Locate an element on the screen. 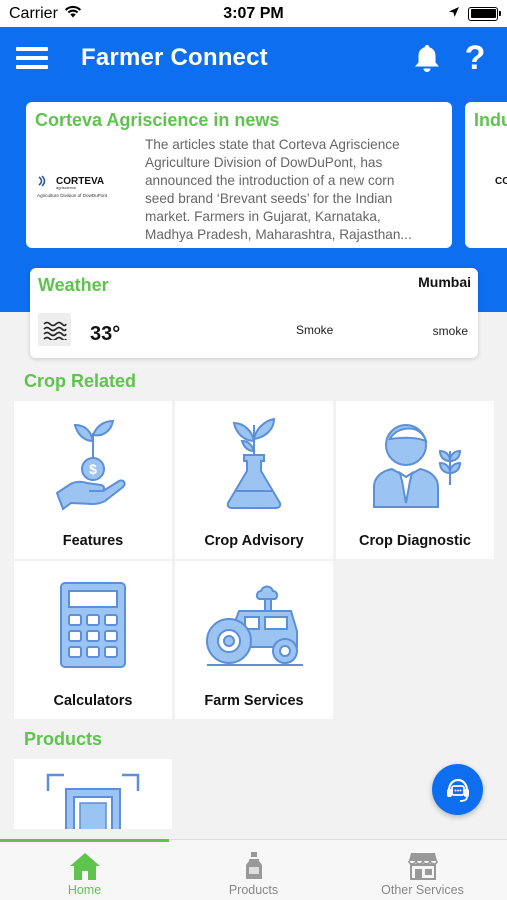 This screenshot has height=900, width=507. news-card: Indu CORTEVA is located at coordinates (486, 175).